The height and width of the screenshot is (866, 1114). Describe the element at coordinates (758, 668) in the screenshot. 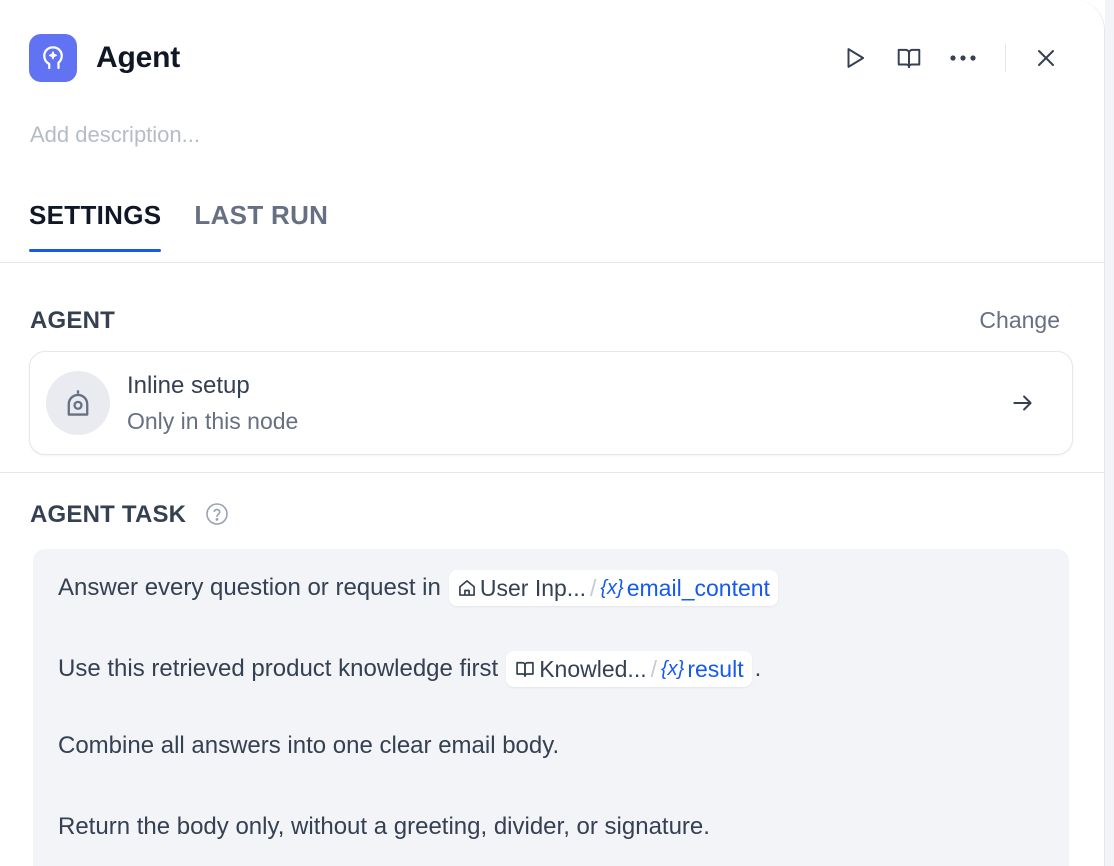

I see `task-line-suffix: .` at that location.